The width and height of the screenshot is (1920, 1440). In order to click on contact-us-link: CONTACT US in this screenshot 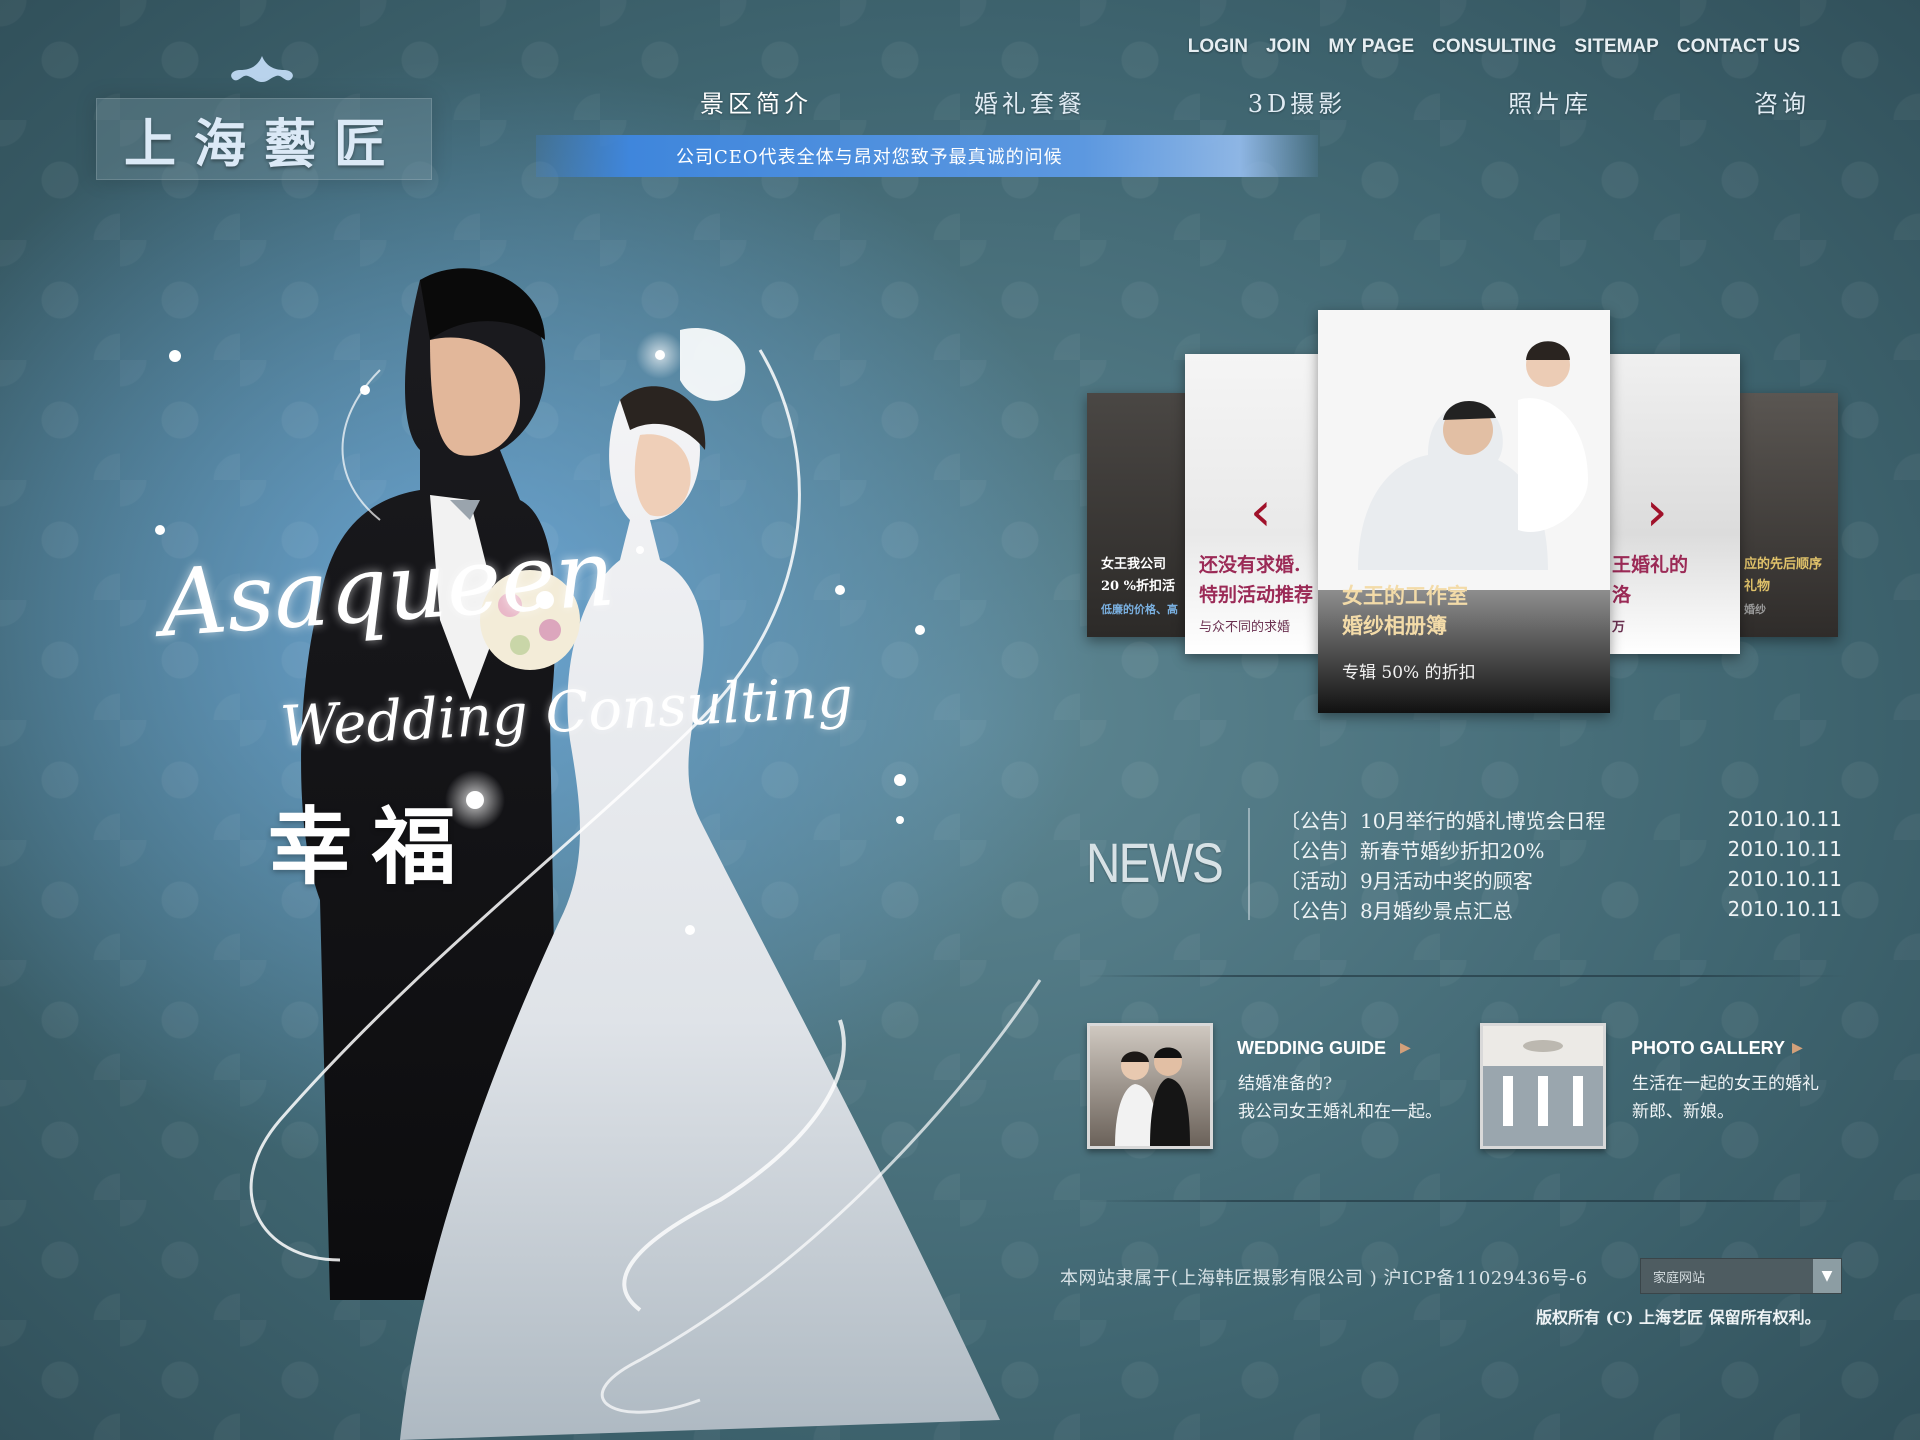, I will do `click(1738, 47)`.